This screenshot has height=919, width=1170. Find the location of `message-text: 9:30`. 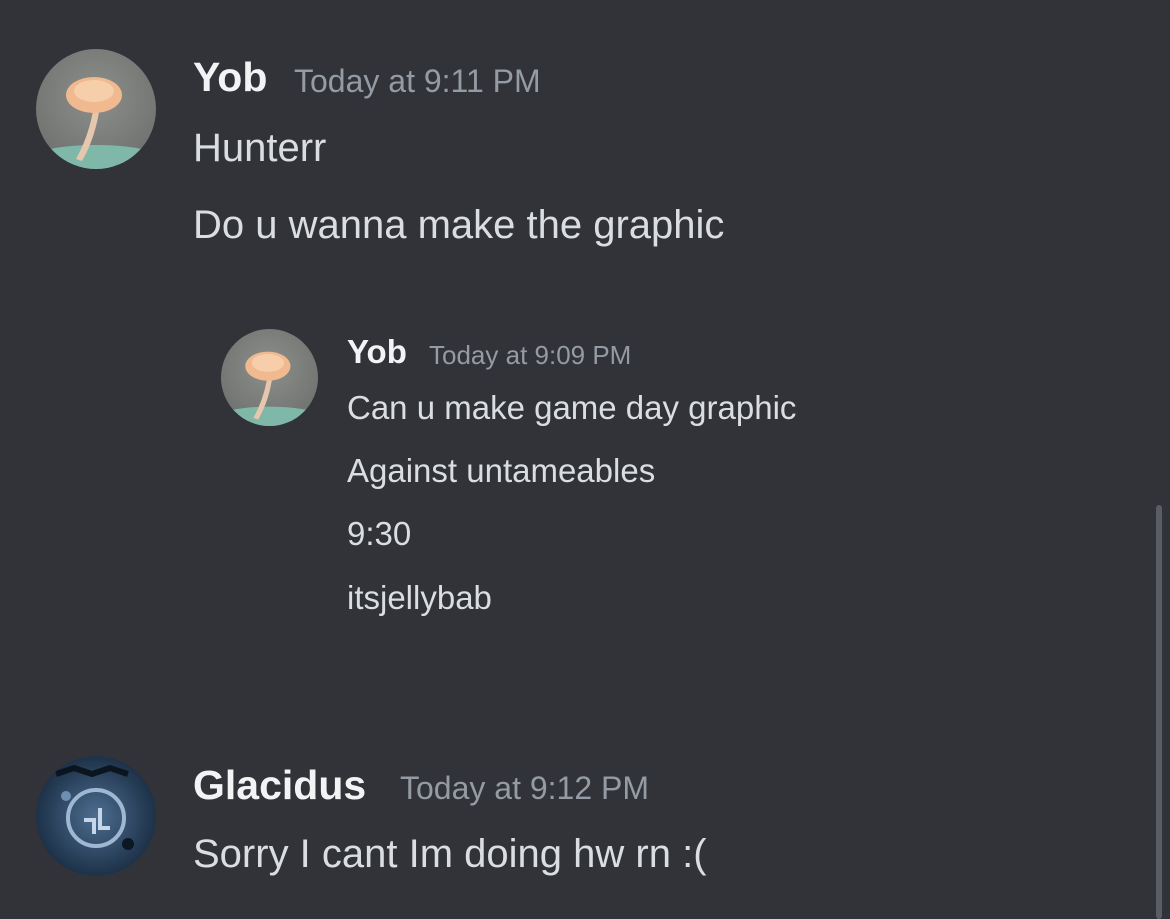

message-text: 9:30 is located at coordinates (379, 533).